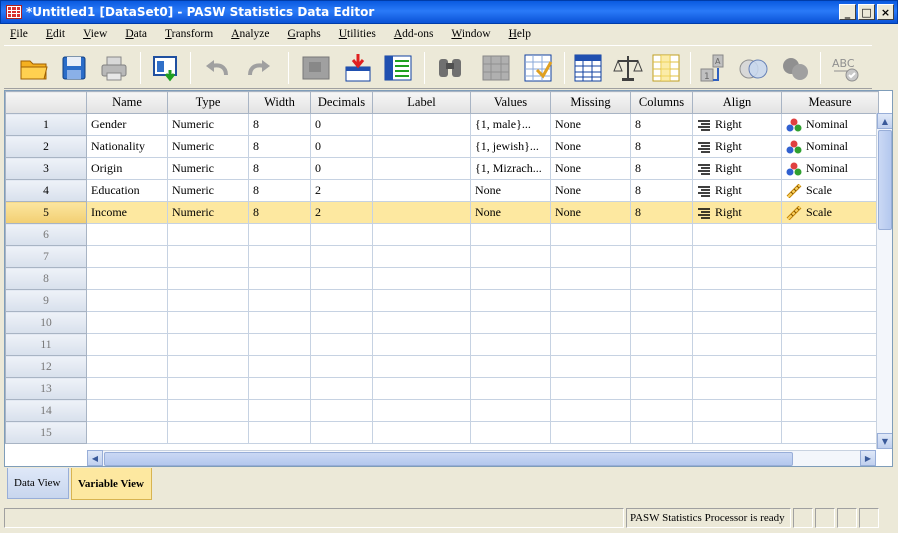 The image size is (898, 533). I want to click on column-header-missing: Missing, so click(590, 102).